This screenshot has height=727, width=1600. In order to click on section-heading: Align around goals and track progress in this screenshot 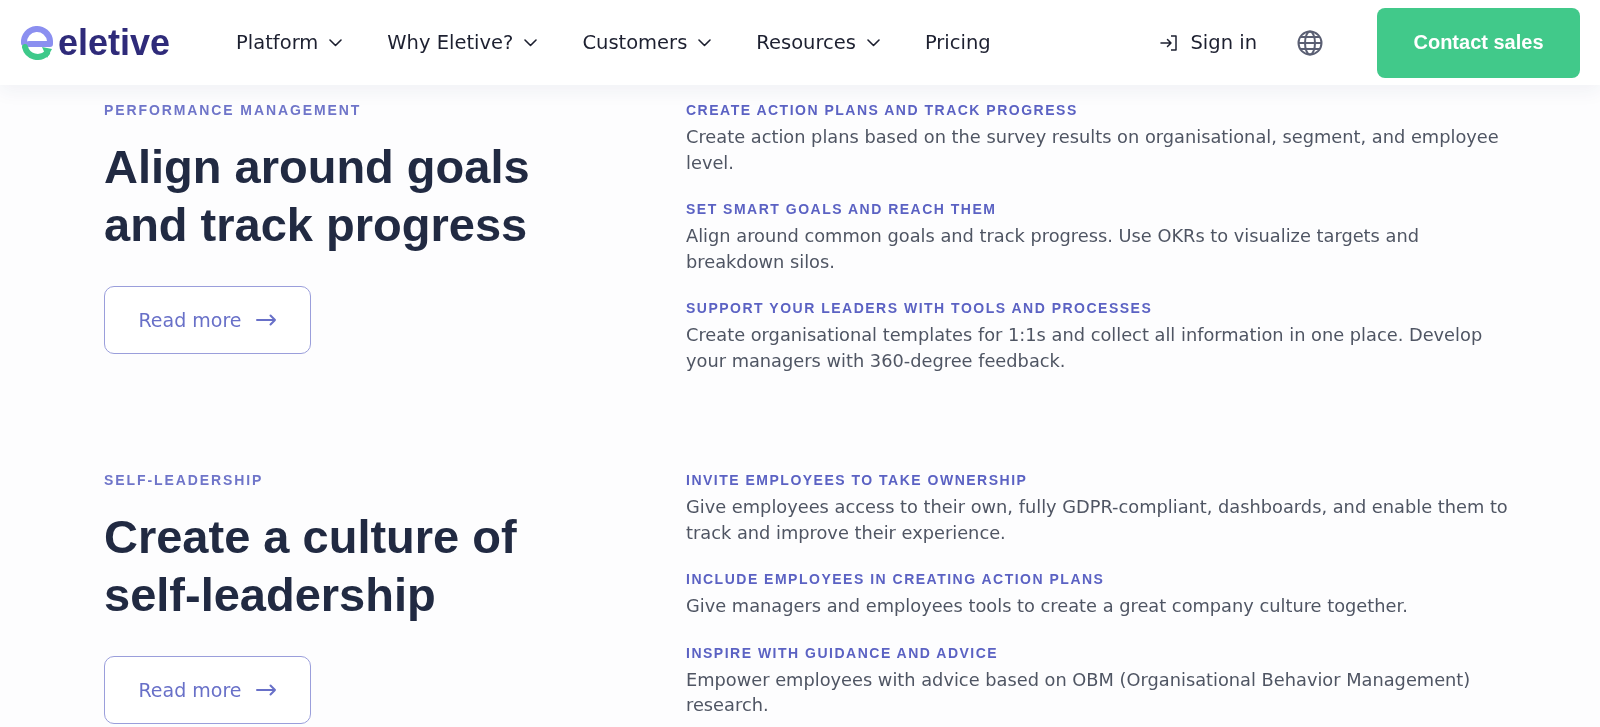, I will do `click(317, 196)`.